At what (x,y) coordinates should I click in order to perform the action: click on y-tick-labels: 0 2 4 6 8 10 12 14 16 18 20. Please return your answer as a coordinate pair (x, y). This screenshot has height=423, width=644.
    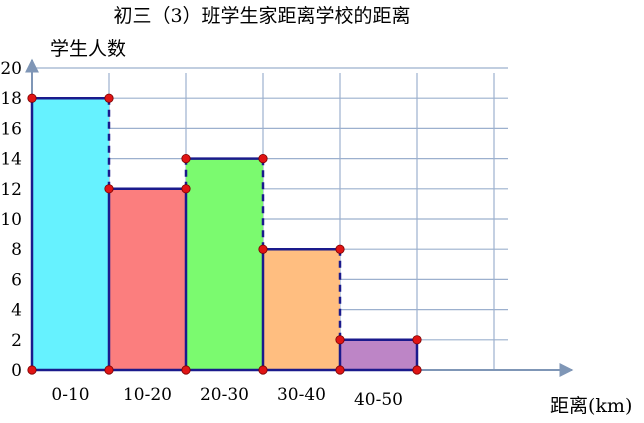
    Looking at the image, I should click on (11, 220).